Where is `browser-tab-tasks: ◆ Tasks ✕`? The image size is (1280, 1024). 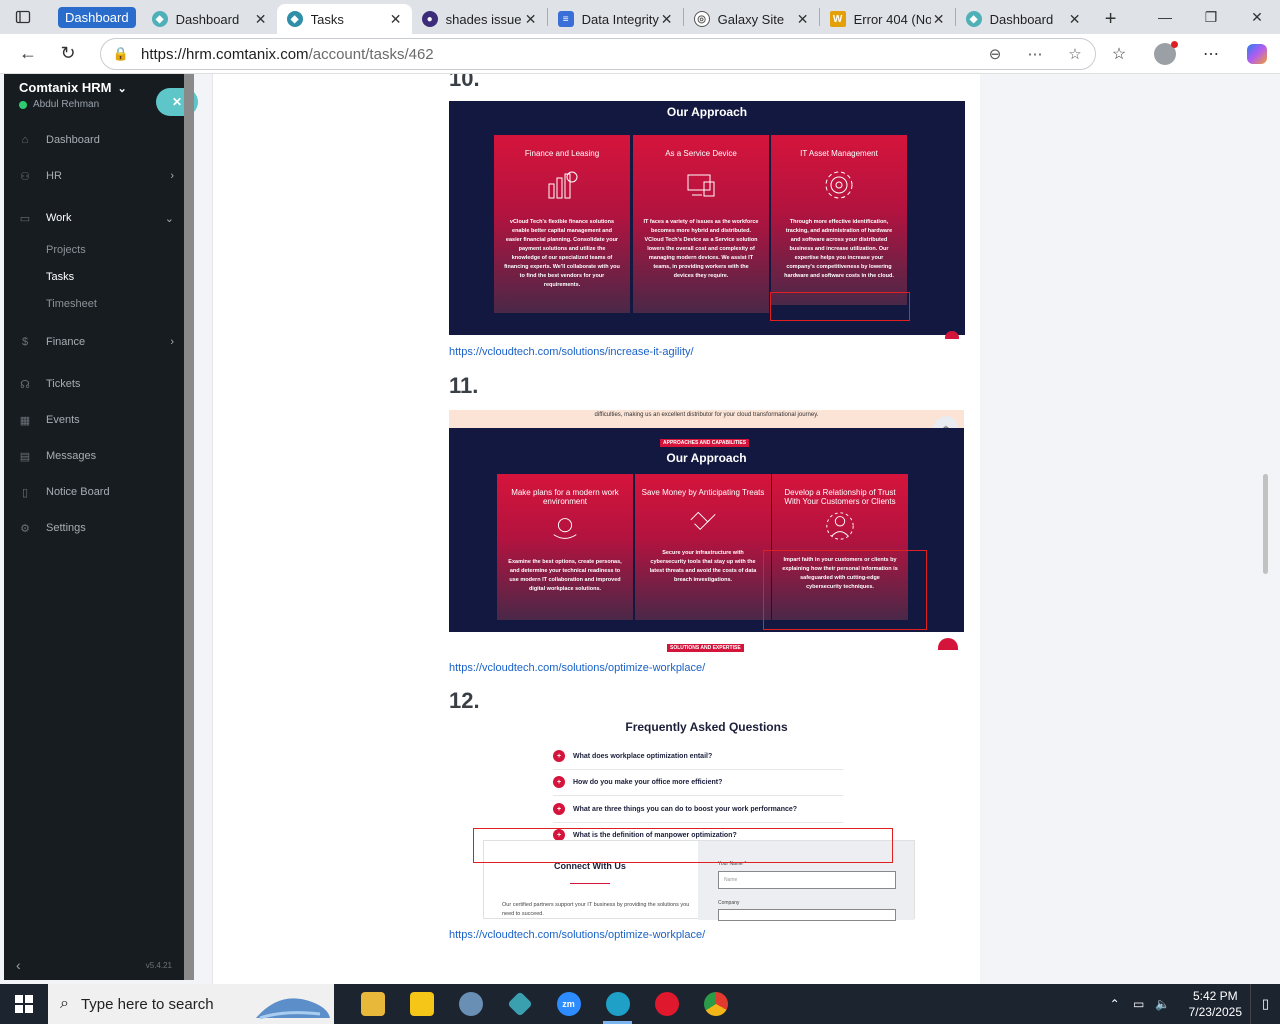 browser-tab-tasks: ◆ Tasks ✕ is located at coordinates (344, 19).